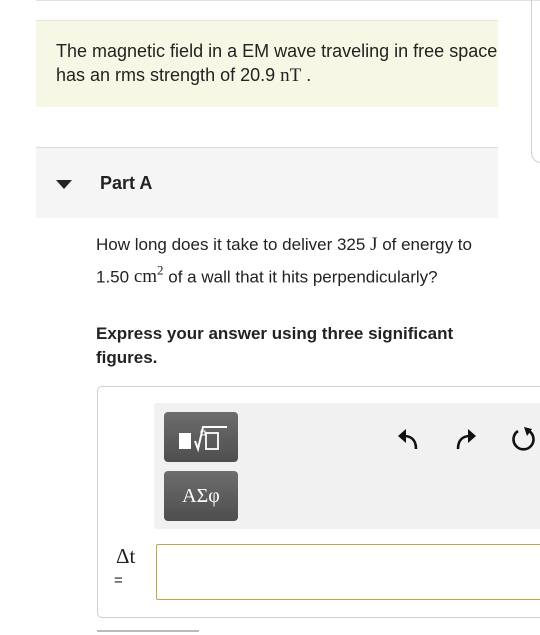 Image resolution: width=540 pixels, height=635 pixels. I want to click on answer-input, so click(348, 572).